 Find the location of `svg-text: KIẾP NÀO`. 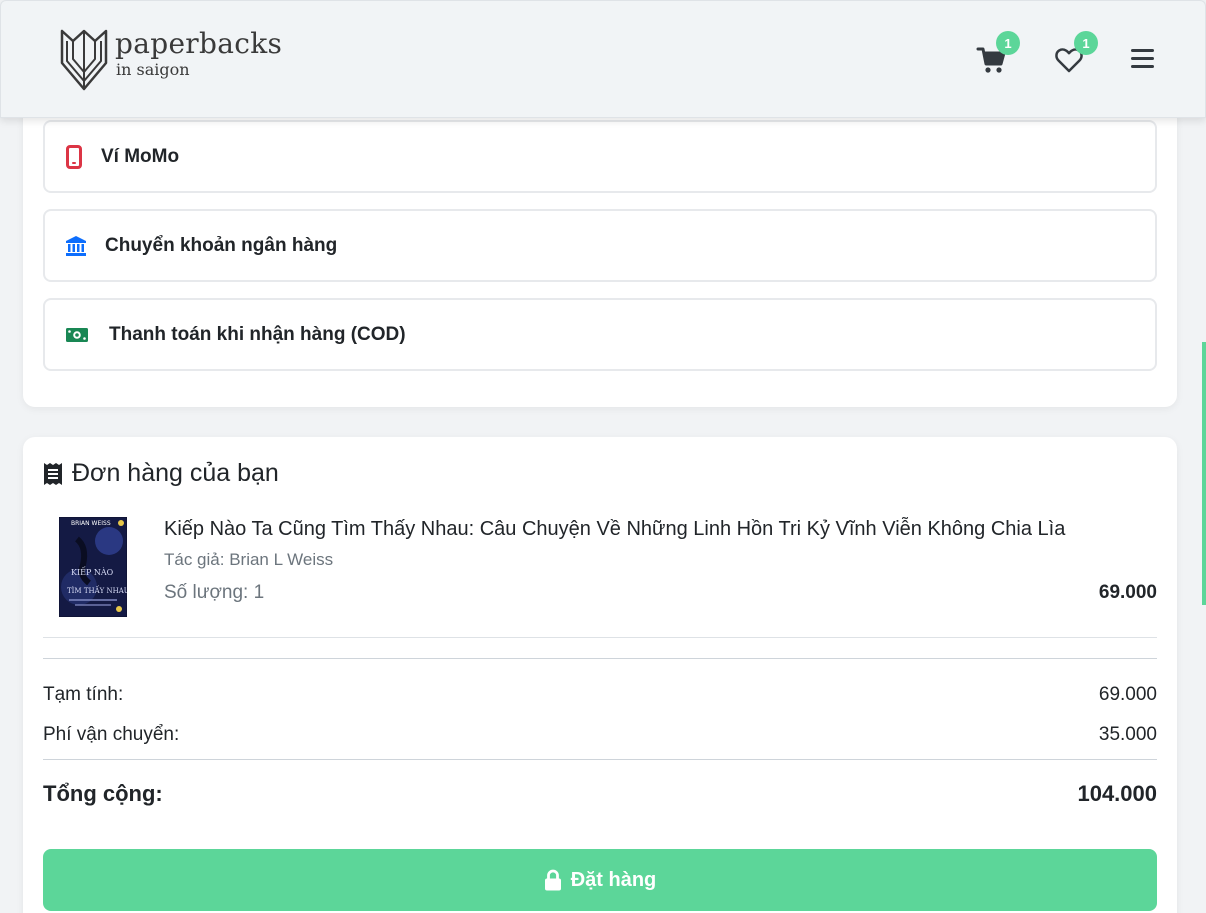

svg-text: KIẾP NÀO is located at coordinates (92, 572).